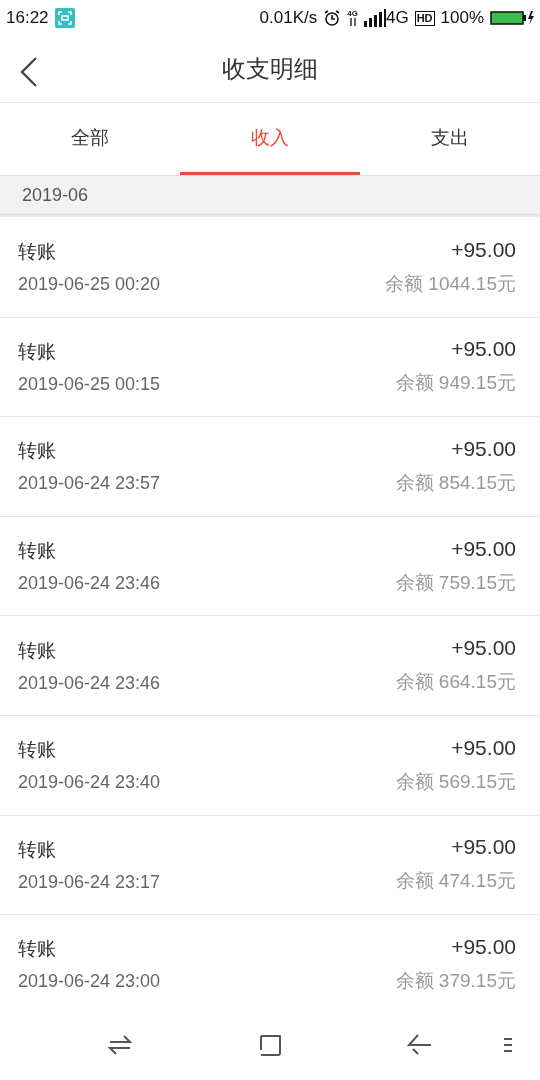 This screenshot has width=540, height=1080. I want to click on balance-text: 余额 1044.15元, so click(450, 283).